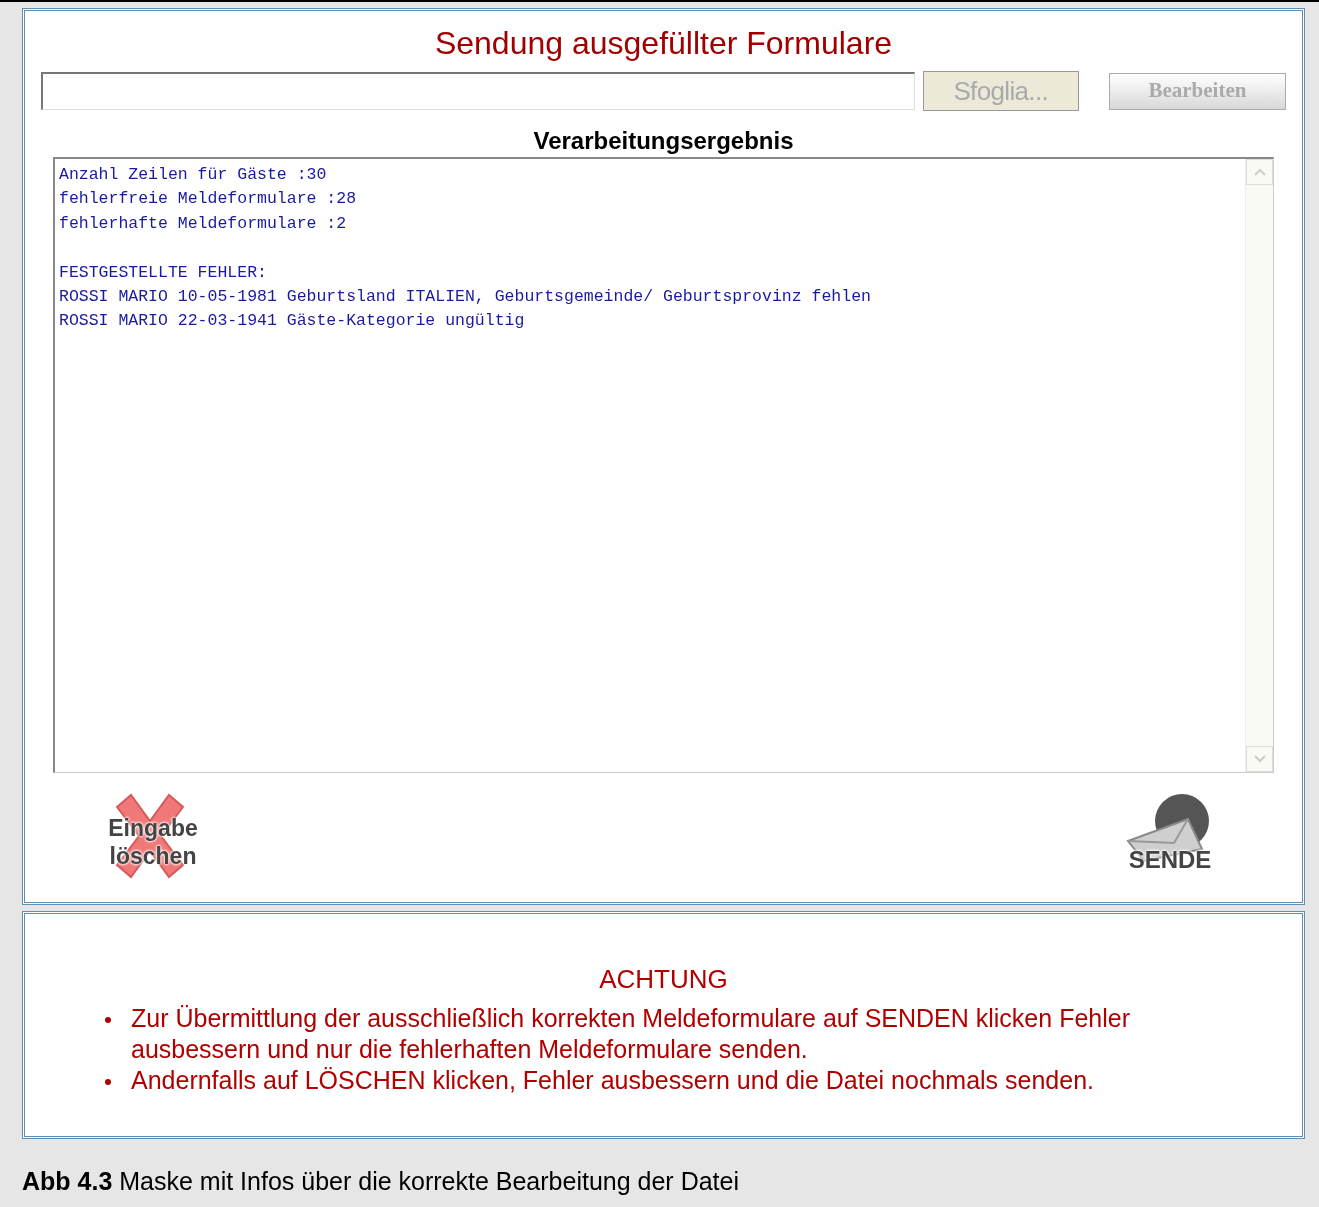 This screenshot has width=1319, height=1207. Describe the element at coordinates (478, 91) in the screenshot. I see `file-input-field` at that location.